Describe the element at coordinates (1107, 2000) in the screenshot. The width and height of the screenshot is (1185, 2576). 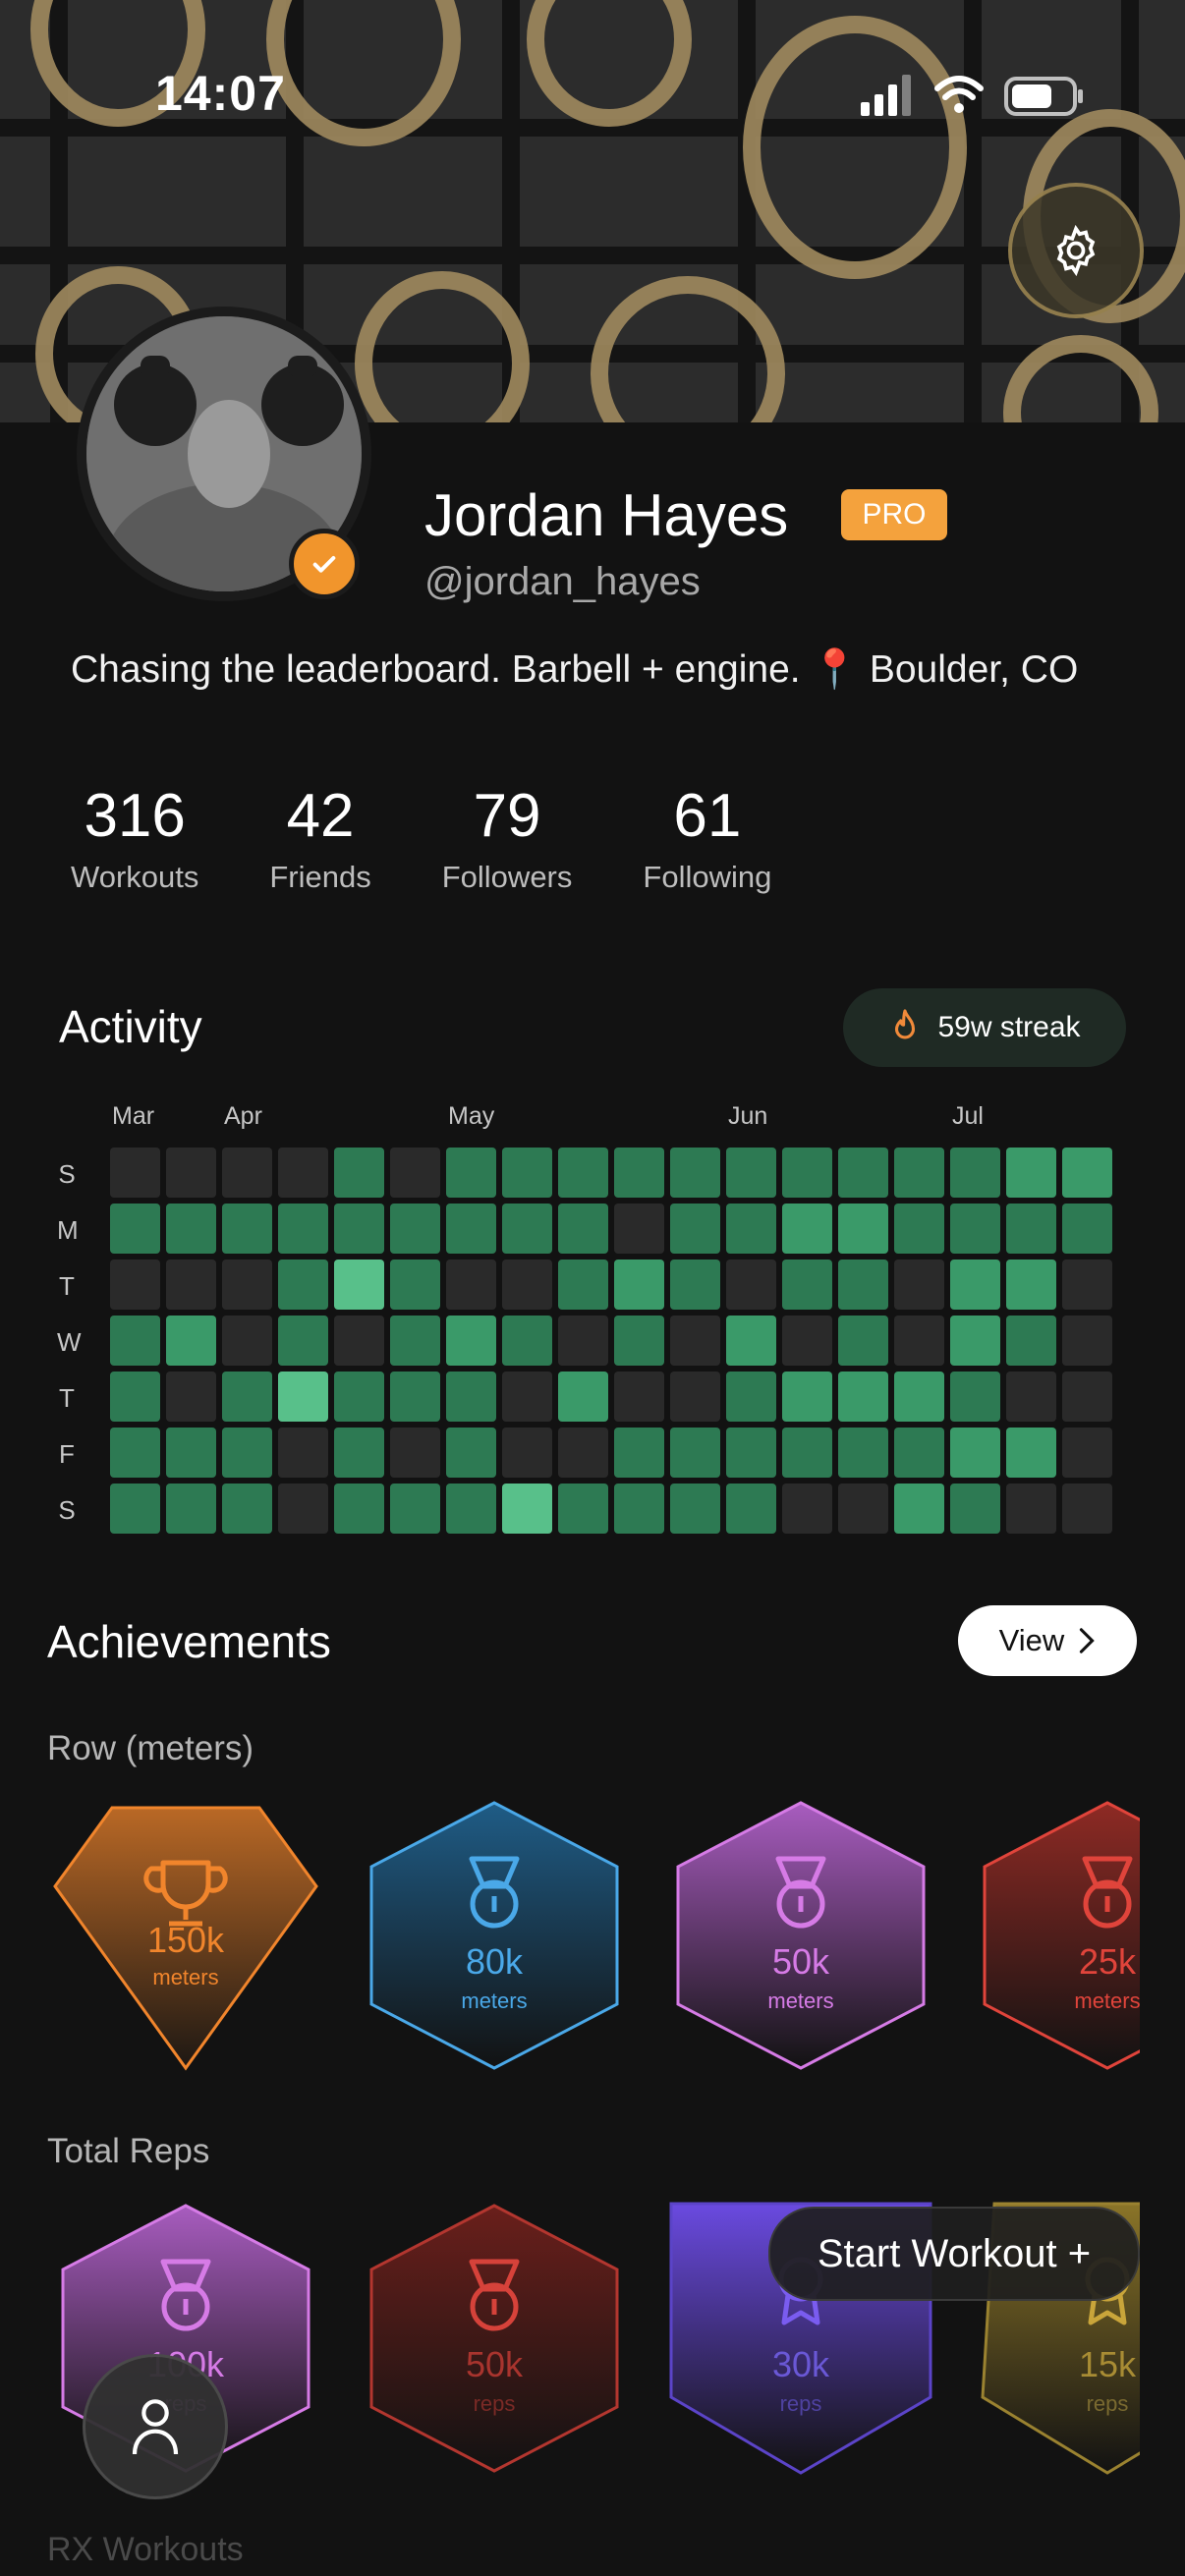
I see `badge-unit: meters` at that location.